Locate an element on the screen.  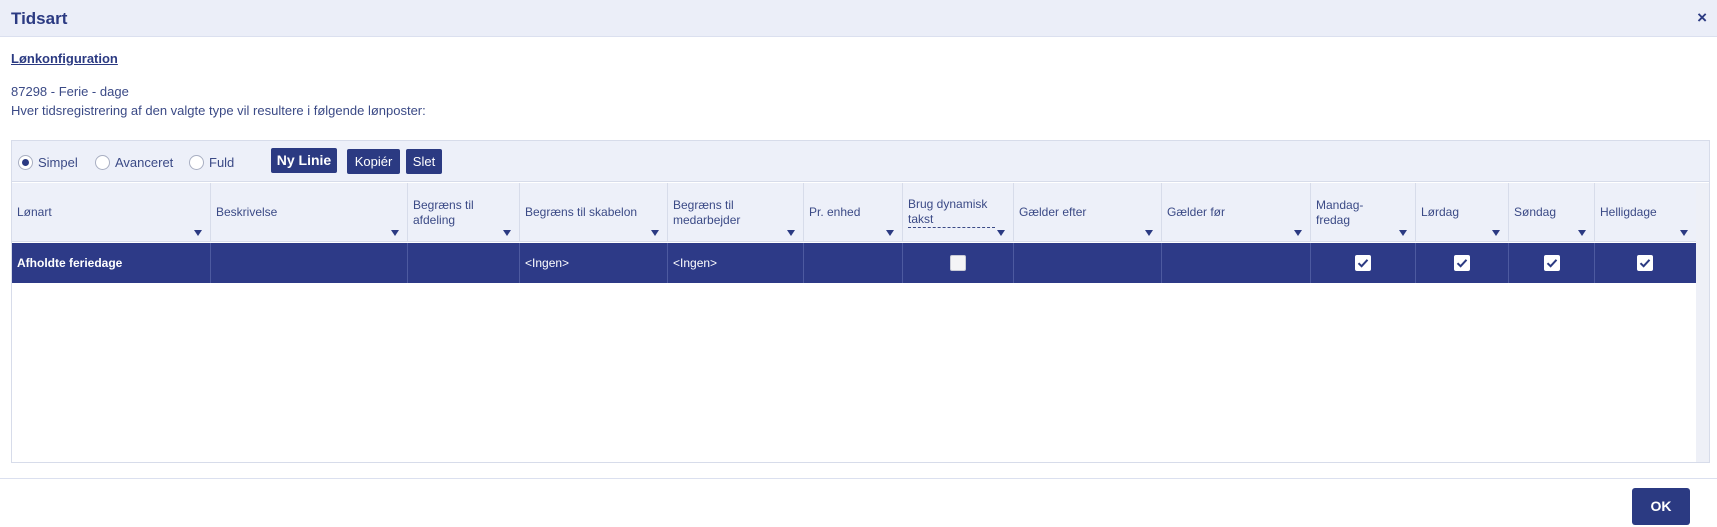
section-heading: Lønkonfiguration is located at coordinates (64, 58).